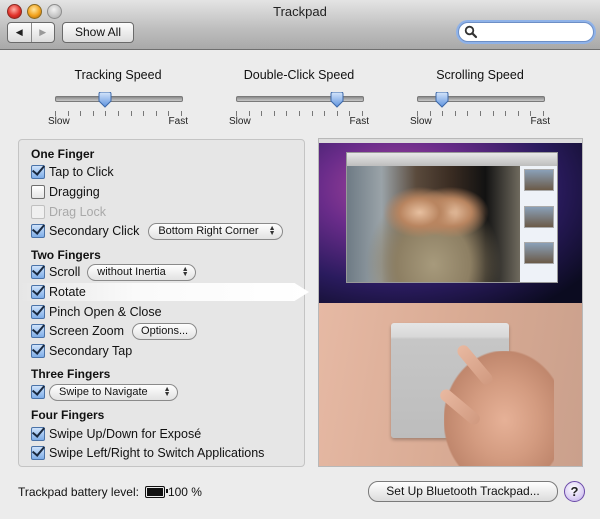  I want to click on battery-label: Trackpad battery level:, so click(78, 492).